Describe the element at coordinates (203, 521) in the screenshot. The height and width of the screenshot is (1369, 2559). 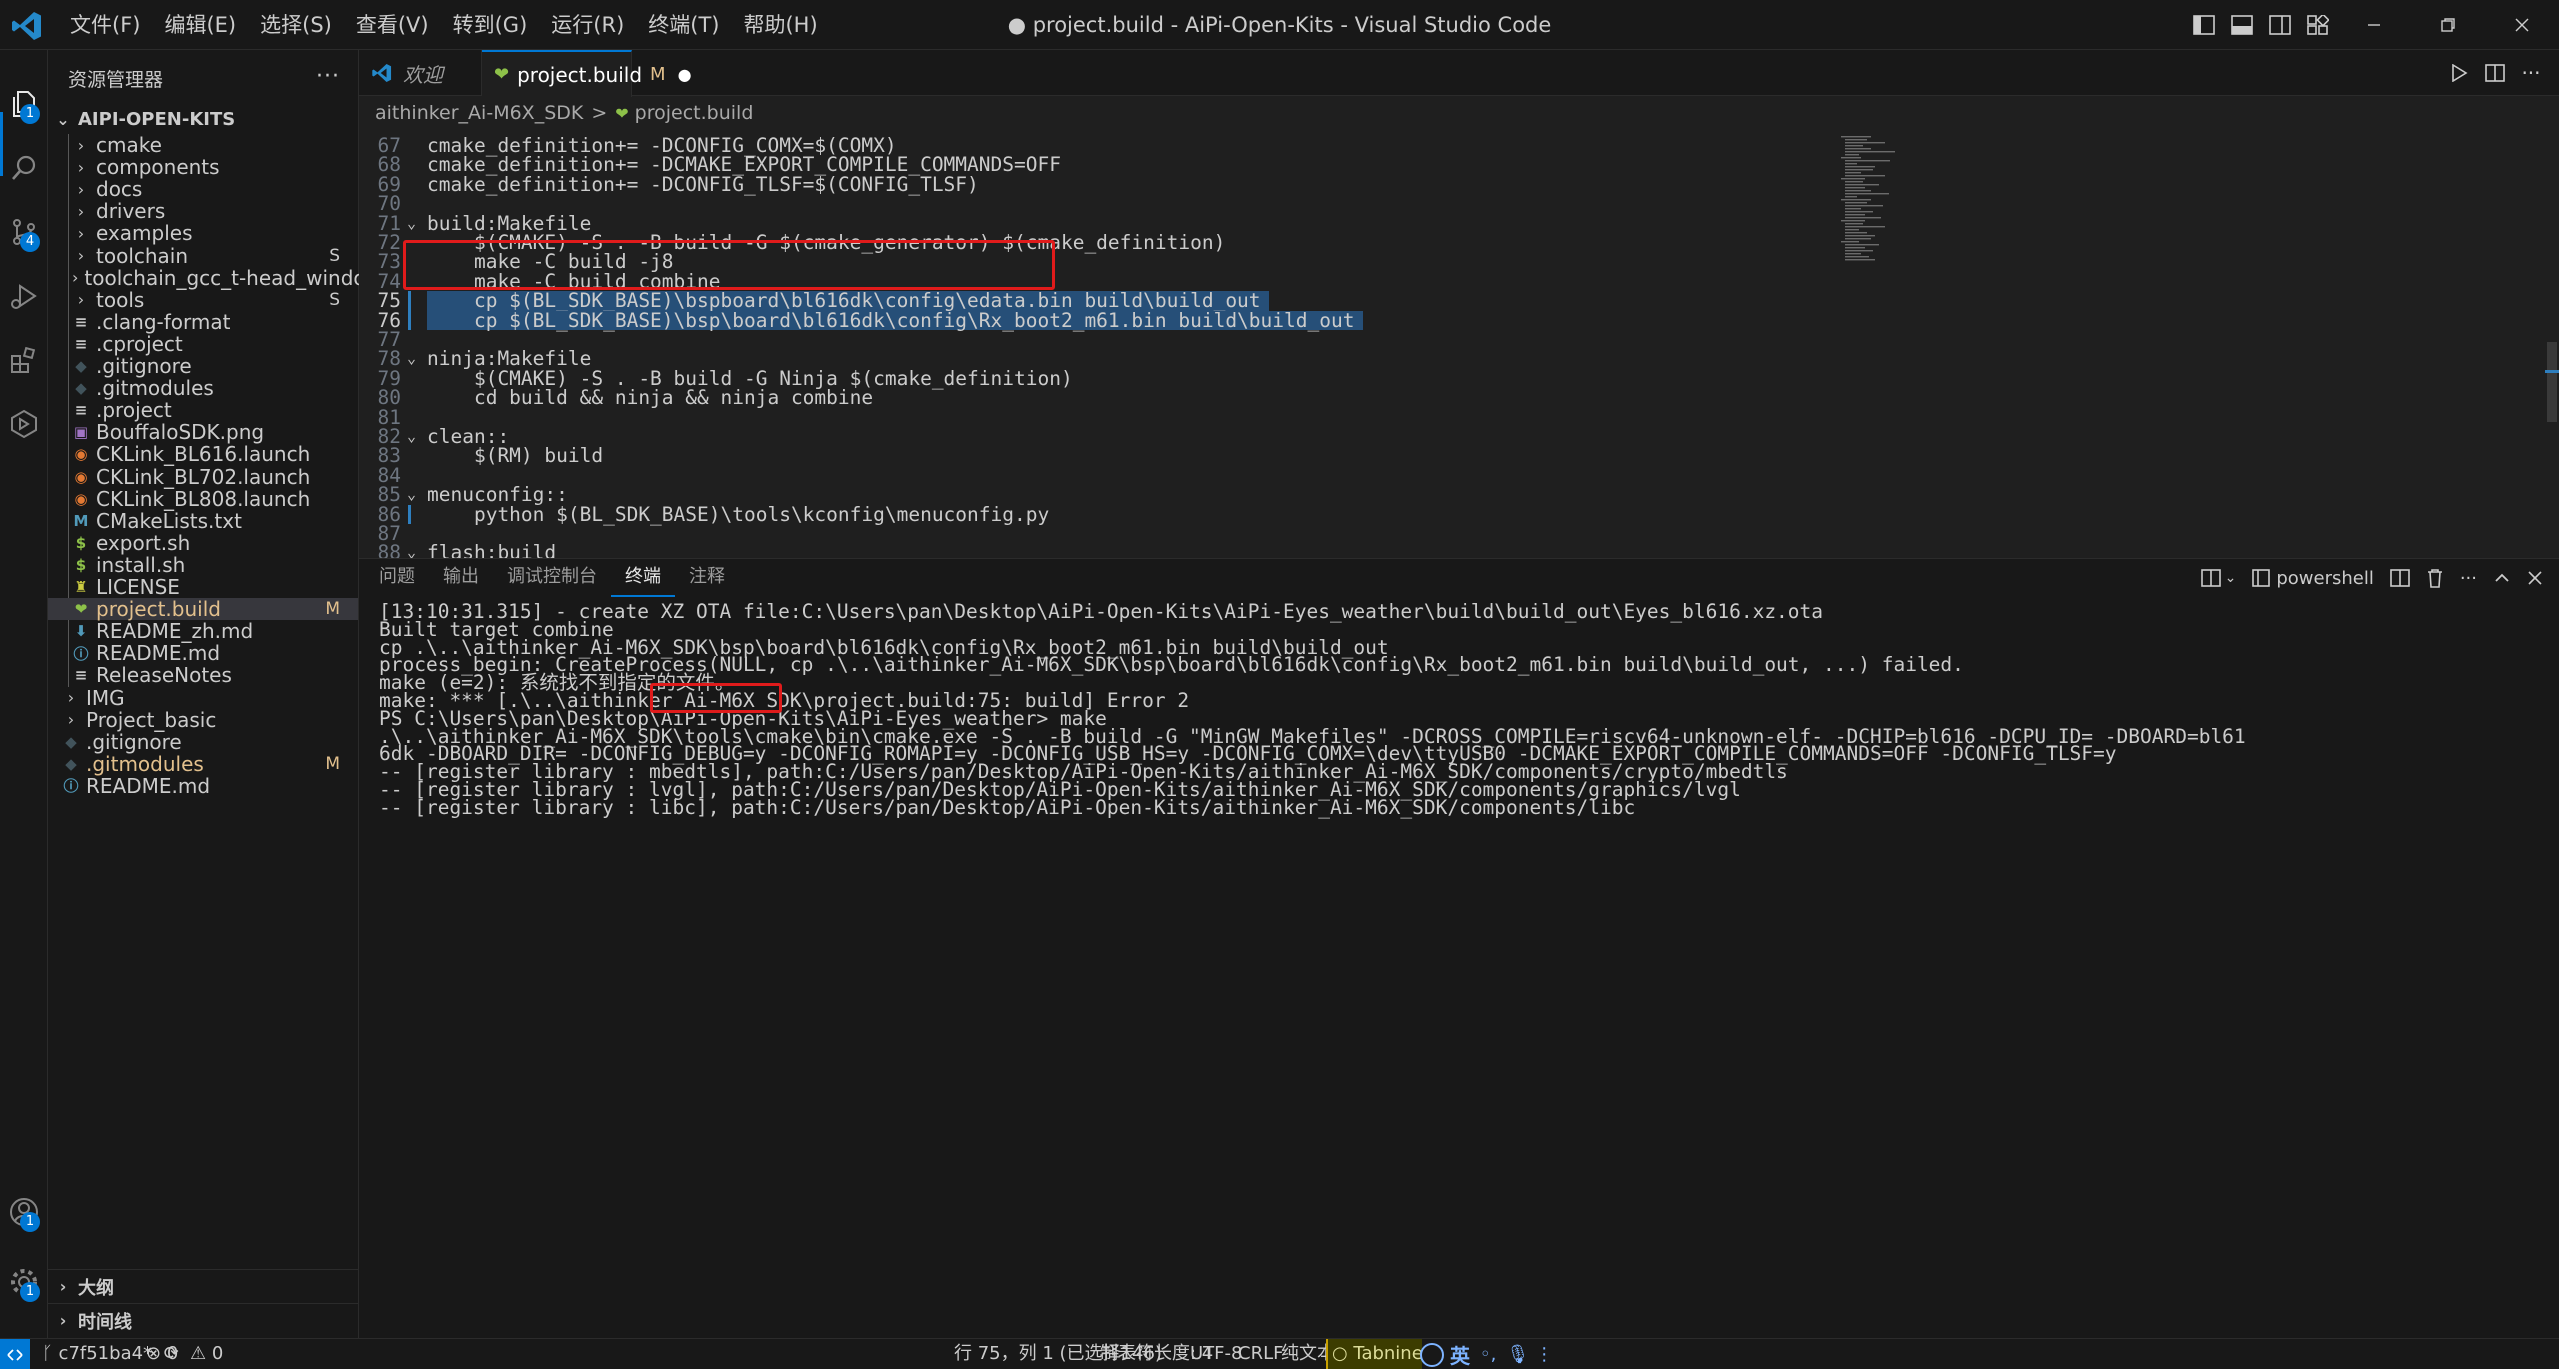
I see `tree-file: M CMakeLists.txt` at that location.